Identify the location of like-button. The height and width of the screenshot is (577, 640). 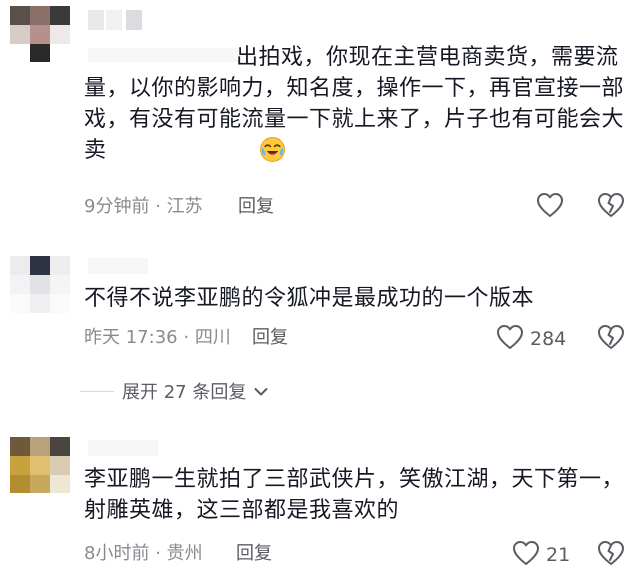
(553, 207).